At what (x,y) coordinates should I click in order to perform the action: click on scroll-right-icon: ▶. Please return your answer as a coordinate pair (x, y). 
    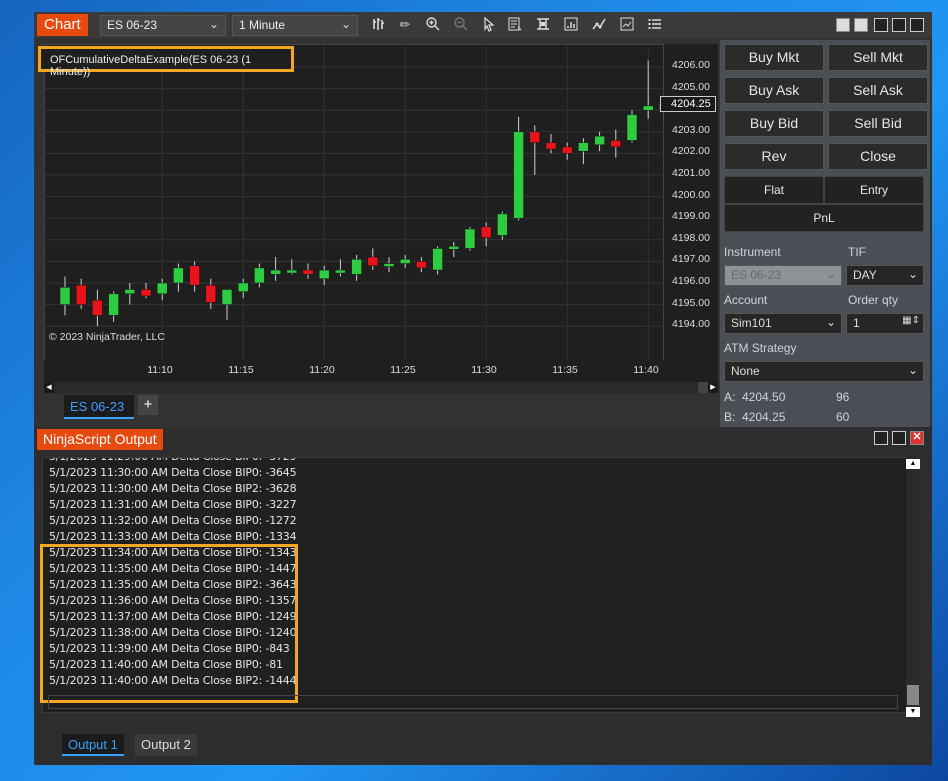
    Looking at the image, I should click on (713, 387).